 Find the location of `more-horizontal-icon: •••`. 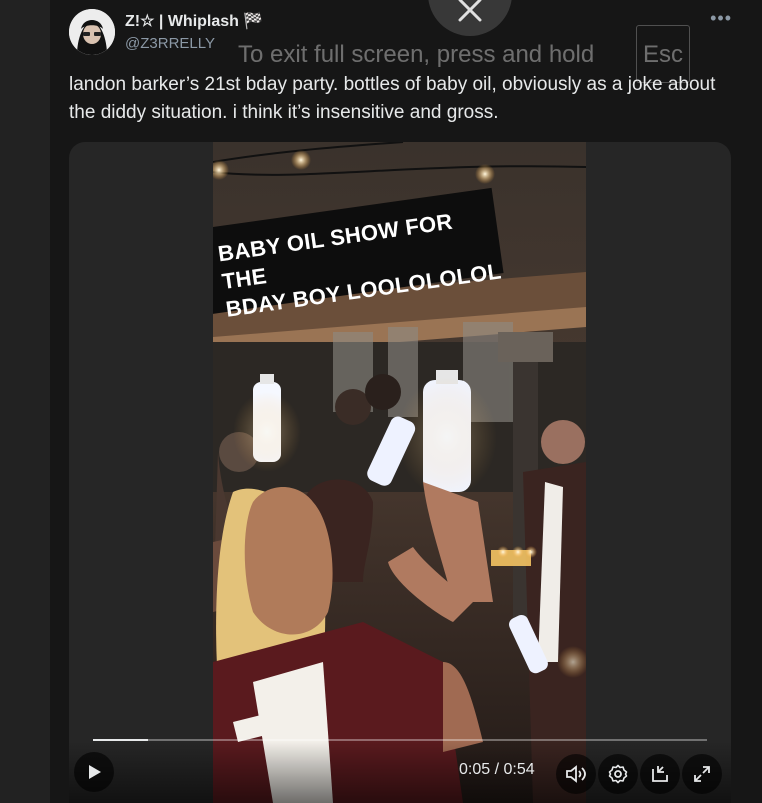

more-horizontal-icon: ••• is located at coordinates (721, 18).